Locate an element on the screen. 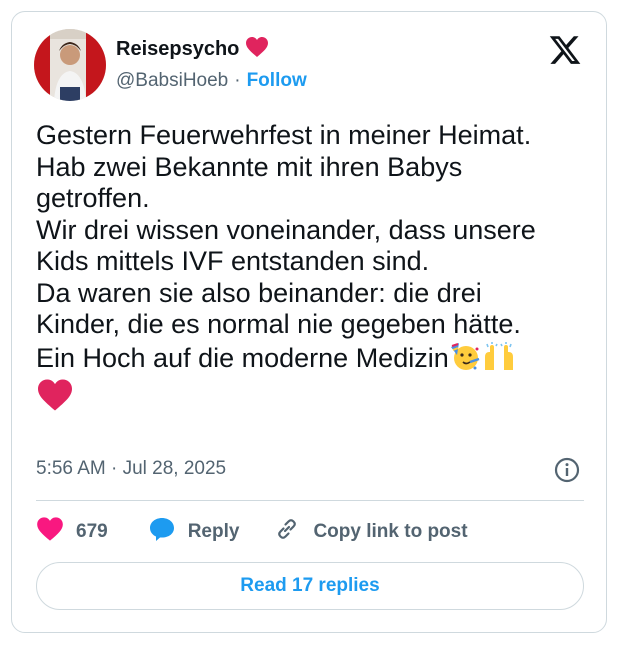 This screenshot has height=646, width=620. tweet-line: Wir drei wissen voneinander, dass unsere is located at coordinates (286, 229).